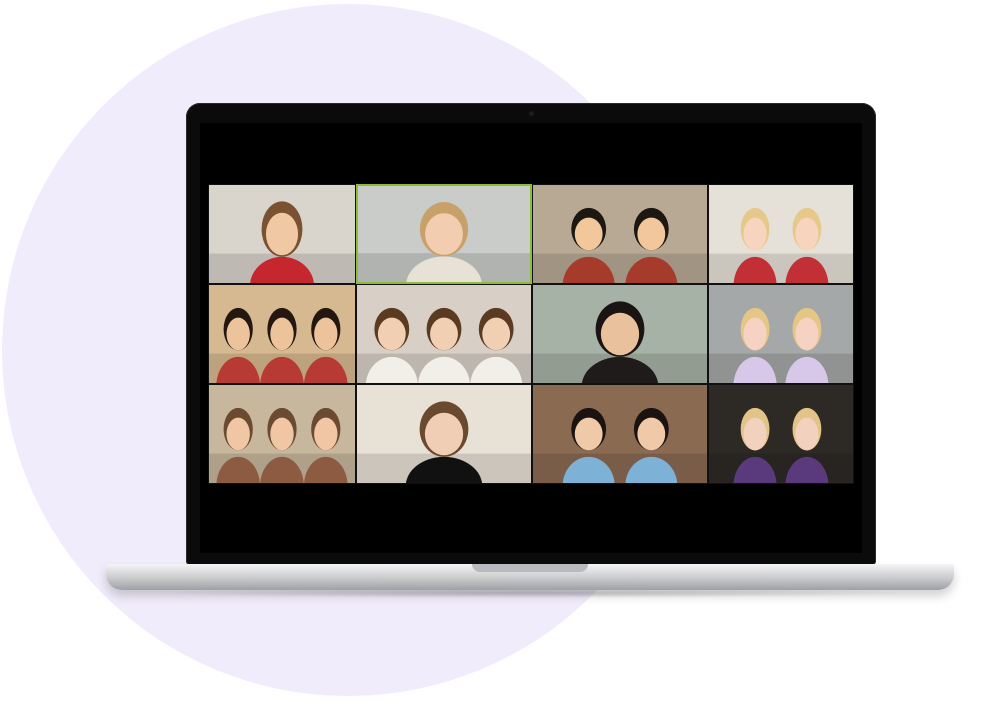 The image size is (981, 705). I want to click on girl-glasses-icon, so click(620, 334).